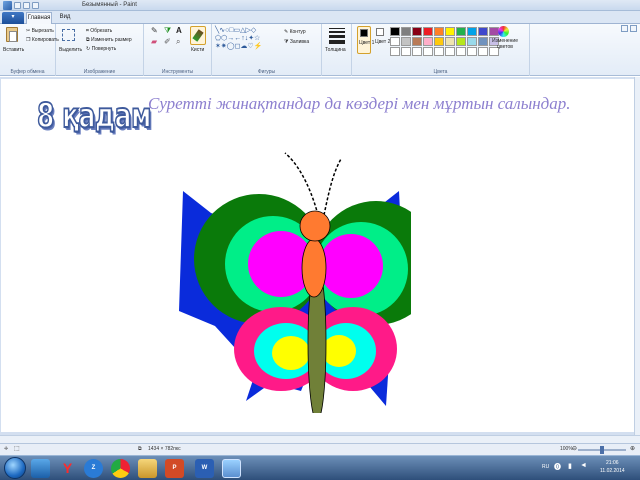 Image resolution: width=640 pixels, height=480 pixels. What do you see at coordinates (314, 268) in the screenshot?
I see `butterfly-thorax` at bounding box center [314, 268].